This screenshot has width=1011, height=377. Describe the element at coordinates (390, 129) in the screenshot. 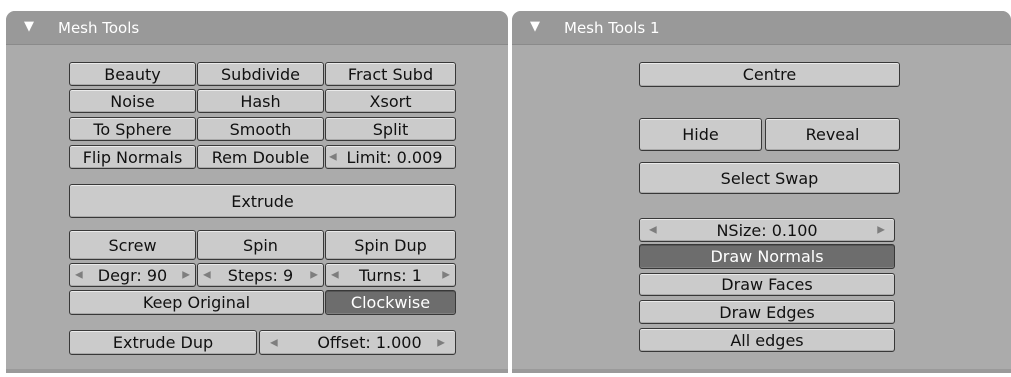

I see `split-button: Split` at that location.